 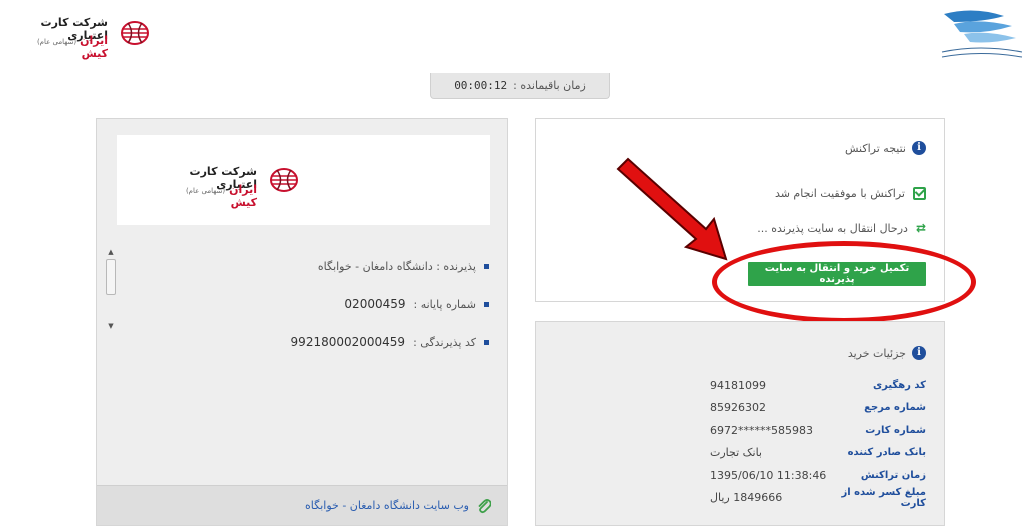 I want to click on scroll-thumb, so click(x=111, y=277).